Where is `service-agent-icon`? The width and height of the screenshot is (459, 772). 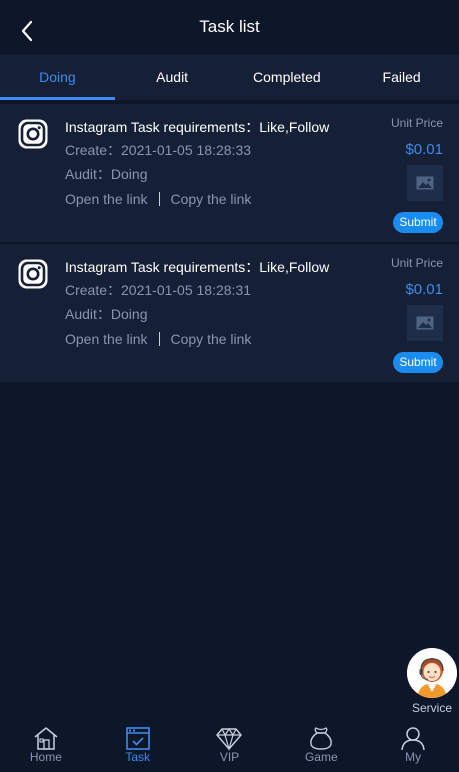 service-agent-icon is located at coordinates (432, 673).